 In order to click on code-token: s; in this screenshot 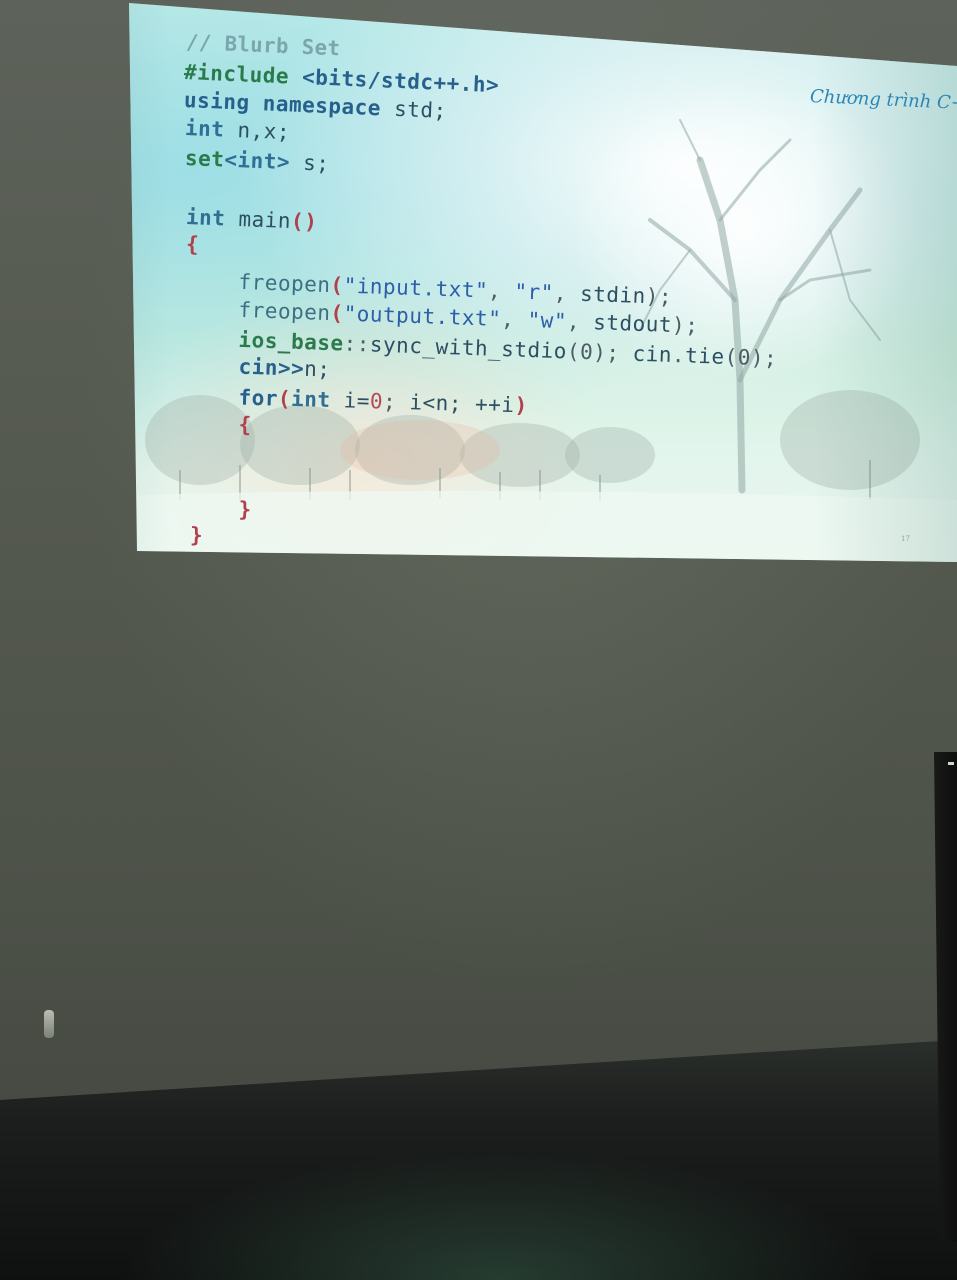, I will do `click(309, 163)`.